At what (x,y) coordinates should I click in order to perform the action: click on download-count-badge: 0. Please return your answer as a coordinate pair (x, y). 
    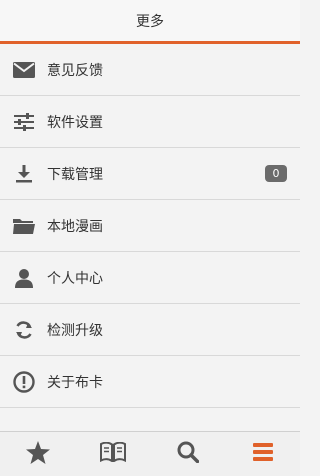
    Looking at the image, I should click on (276, 173).